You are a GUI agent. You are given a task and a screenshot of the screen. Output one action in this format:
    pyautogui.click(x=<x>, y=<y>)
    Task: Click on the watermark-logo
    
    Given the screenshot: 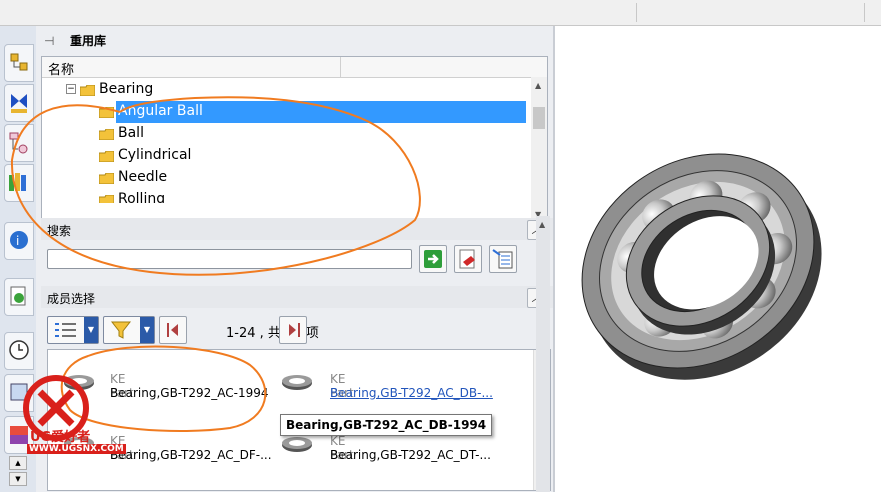 What is the action you would take?
    pyautogui.click(x=56, y=408)
    